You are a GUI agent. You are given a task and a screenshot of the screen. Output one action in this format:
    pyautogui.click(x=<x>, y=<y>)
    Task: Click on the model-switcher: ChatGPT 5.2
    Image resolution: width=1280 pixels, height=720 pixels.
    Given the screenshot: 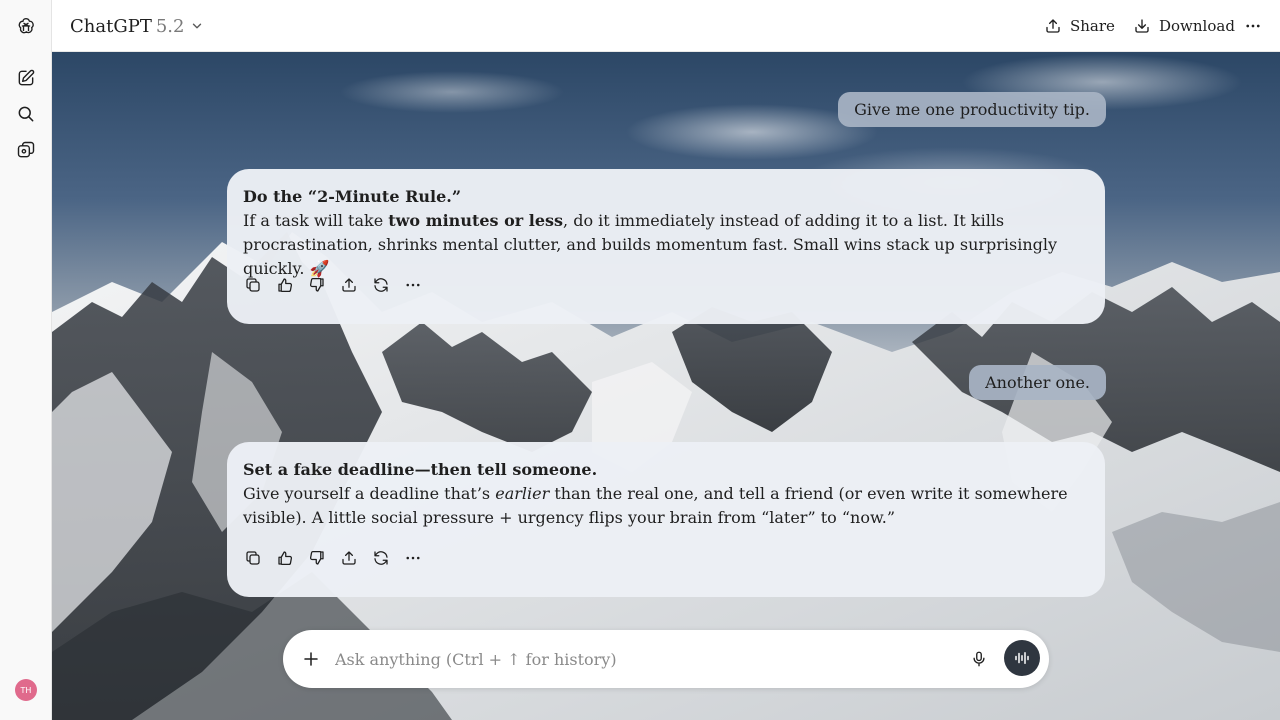 What is the action you would take?
    pyautogui.click(x=137, y=26)
    